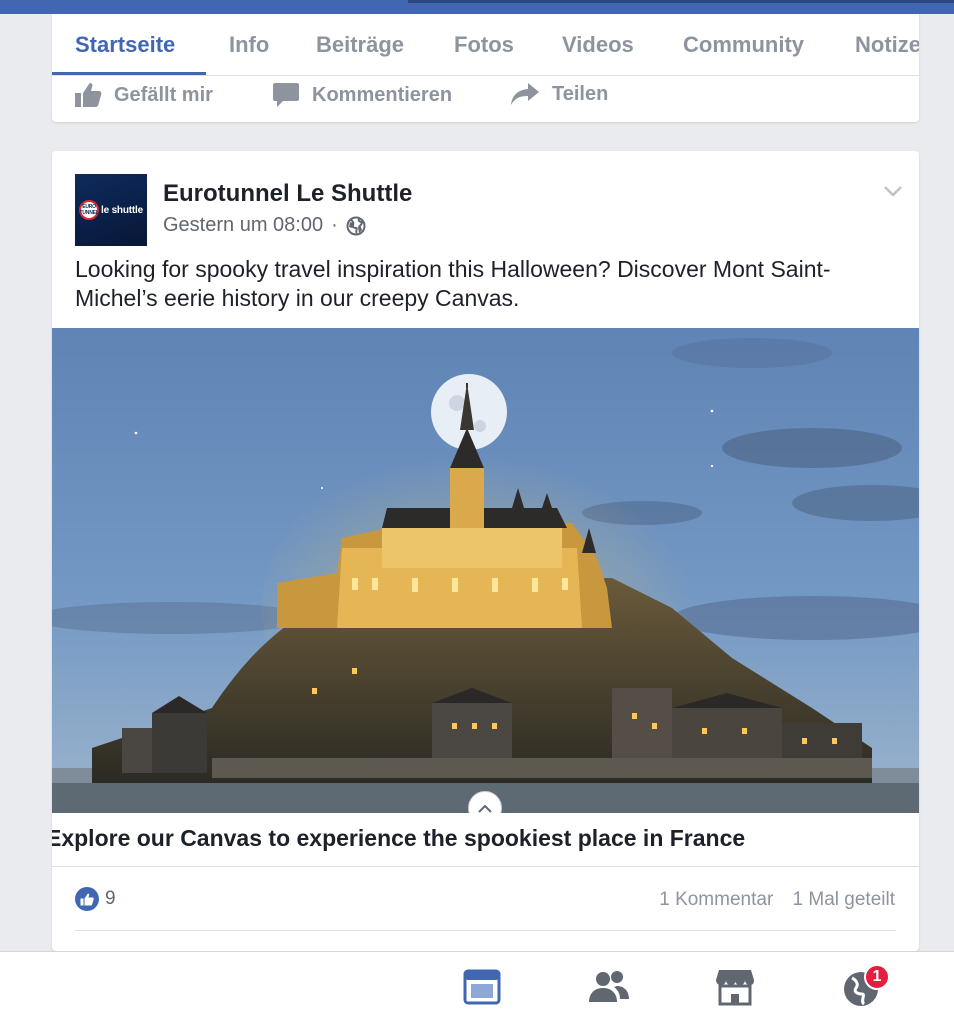 Image resolution: width=954 pixels, height=1024 pixels. What do you see at coordinates (249, 45) in the screenshot?
I see `tab-info: Info` at bounding box center [249, 45].